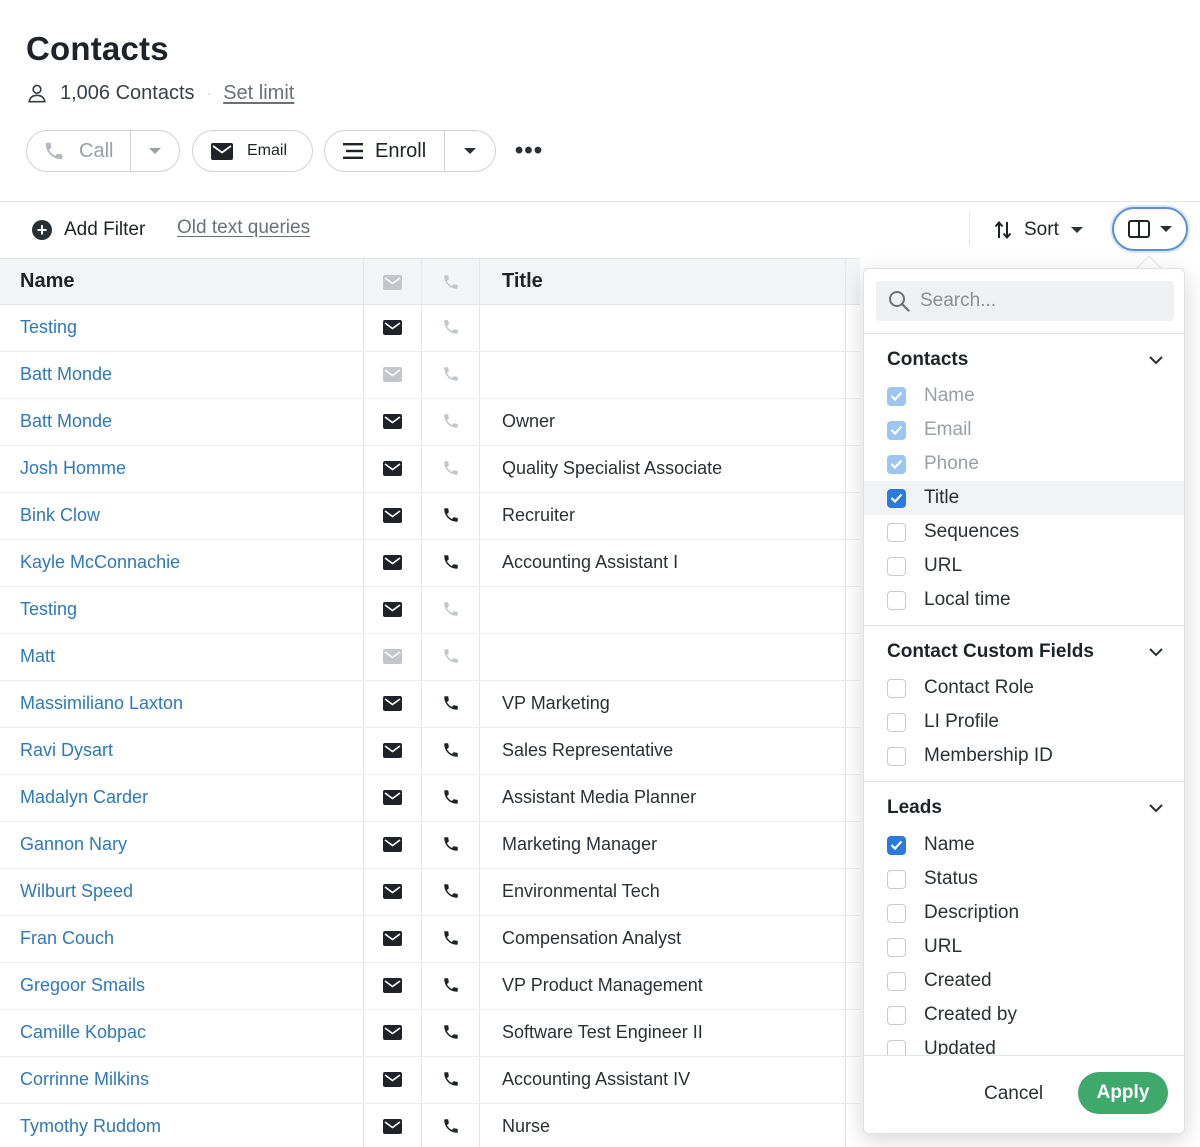 The image size is (1200, 1147). Describe the element at coordinates (73, 844) in the screenshot. I see `contact-name-link: Gannon Nary` at that location.